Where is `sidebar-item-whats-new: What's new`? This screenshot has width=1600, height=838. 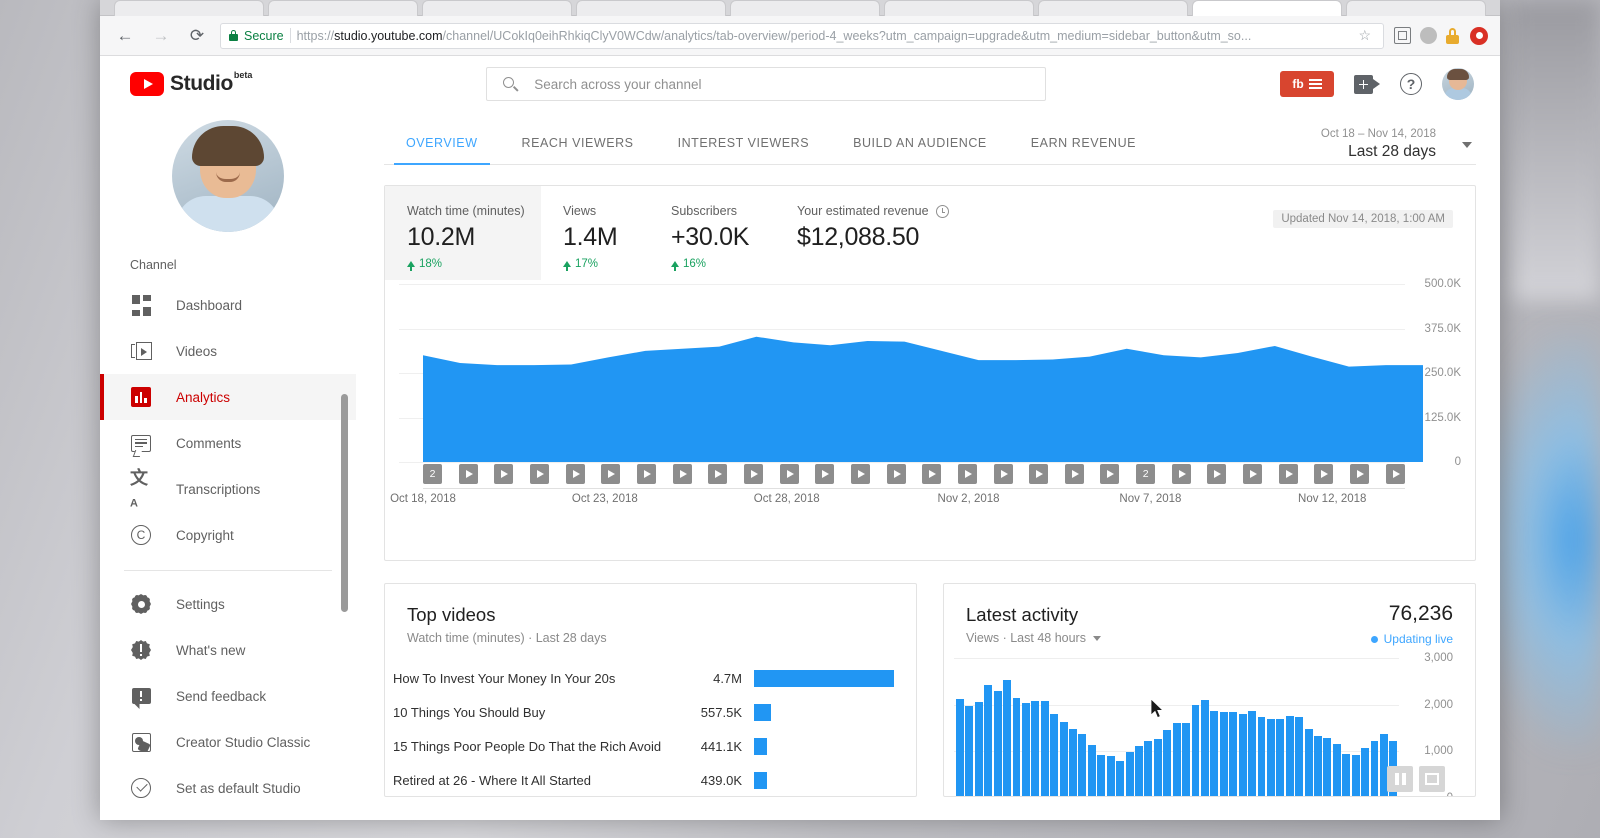 sidebar-item-whats-new: What's new is located at coordinates (228, 650).